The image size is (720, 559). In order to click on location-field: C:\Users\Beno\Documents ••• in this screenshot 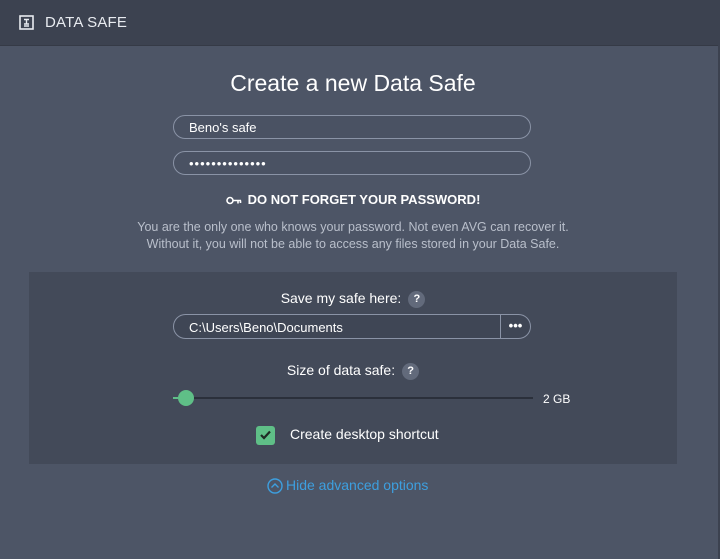, I will do `click(352, 326)`.